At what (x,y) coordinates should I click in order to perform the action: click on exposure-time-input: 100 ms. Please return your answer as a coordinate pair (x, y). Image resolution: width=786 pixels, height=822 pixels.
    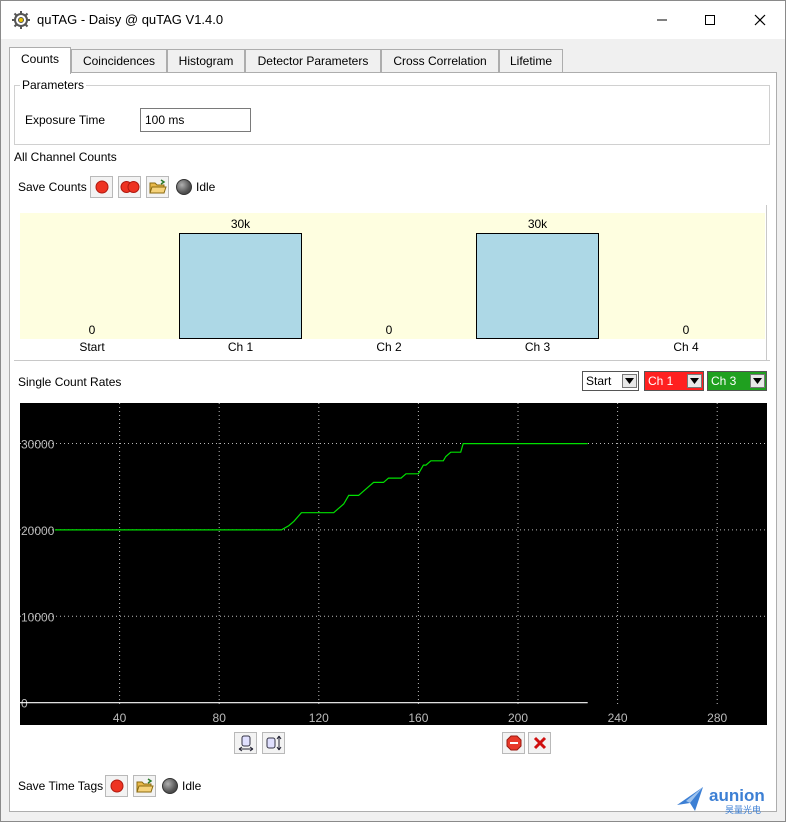
    Looking at the image, I should click on (195, 120).